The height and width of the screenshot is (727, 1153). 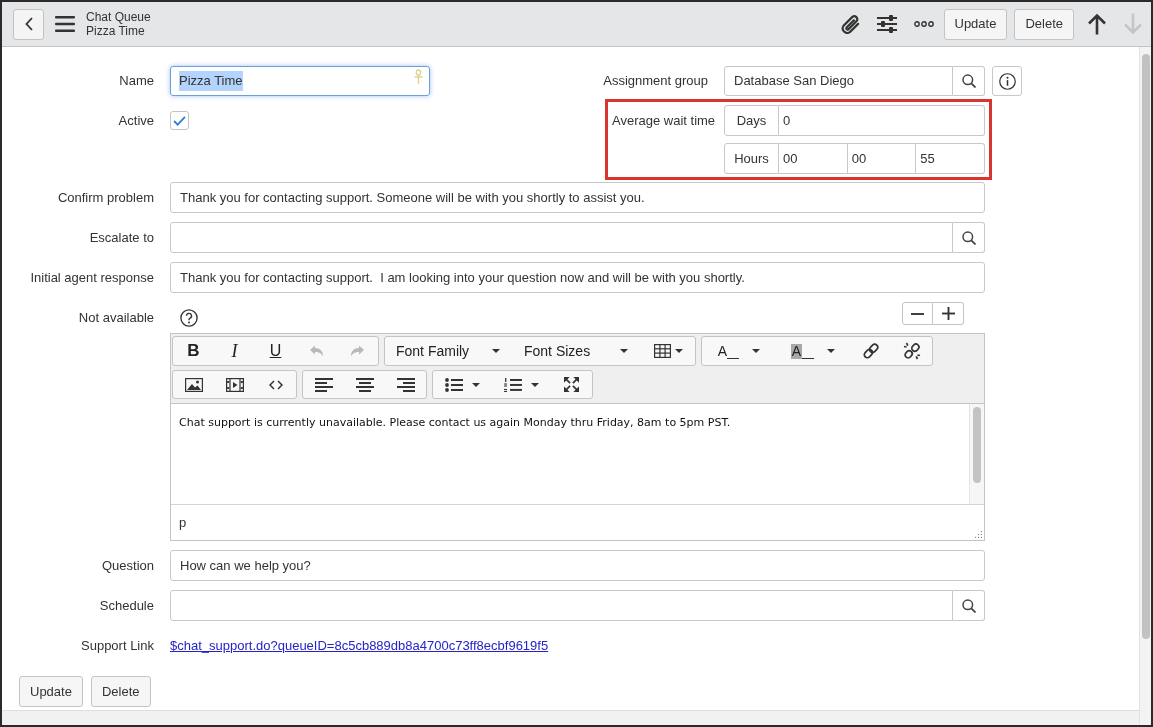 What do you see at coordinates (739, 351) in the screenshot?
I see `text-color-button: A` at bounding box center [739, 351].